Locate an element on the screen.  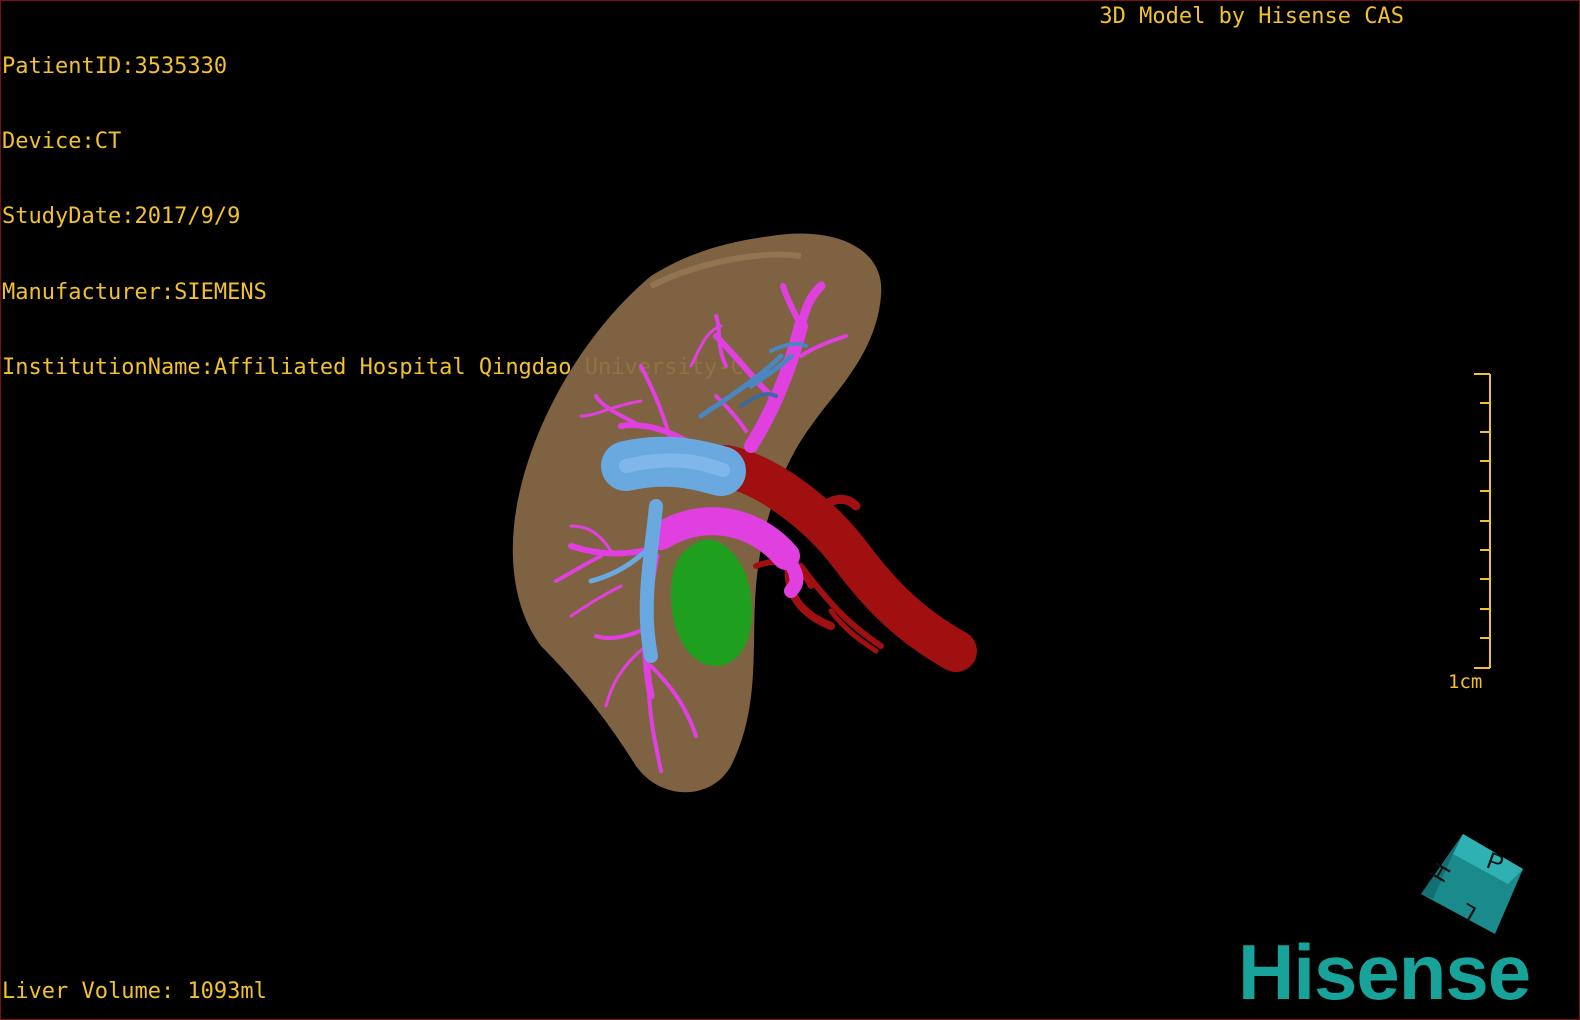
aorta is located at coordinates (841, 558).